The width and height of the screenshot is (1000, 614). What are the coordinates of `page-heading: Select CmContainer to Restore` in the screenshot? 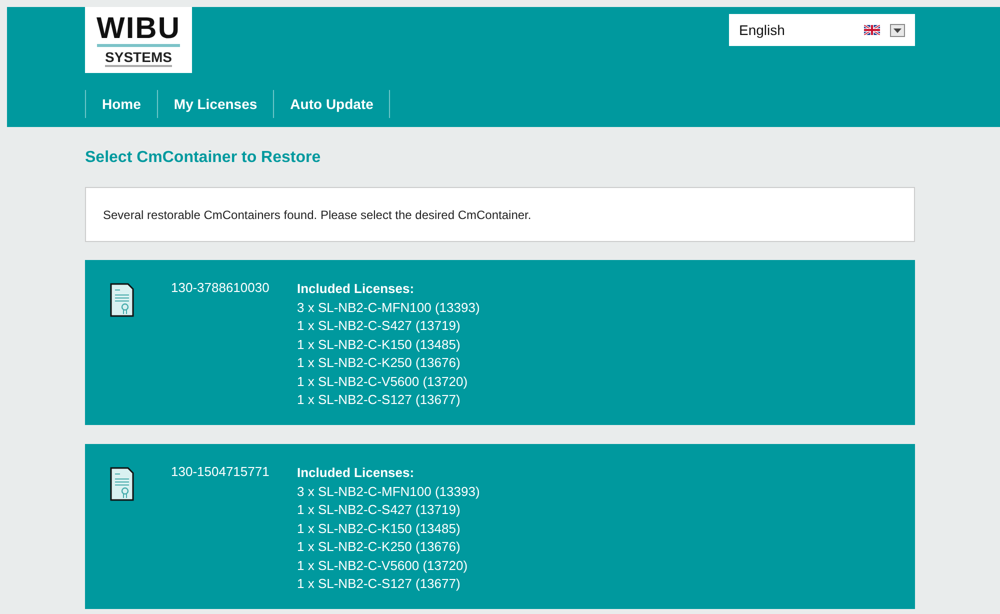 It's located at (203, 158).